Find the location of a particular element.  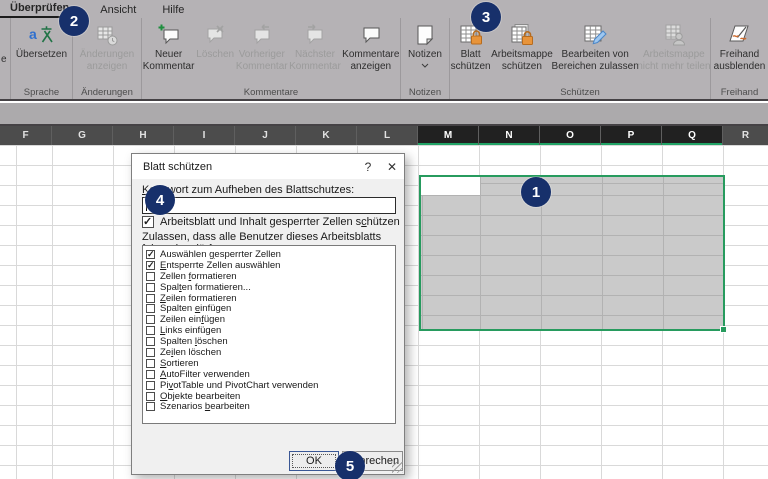

option-label: AutoFilter verwenden is located at coordinates (205, 374).